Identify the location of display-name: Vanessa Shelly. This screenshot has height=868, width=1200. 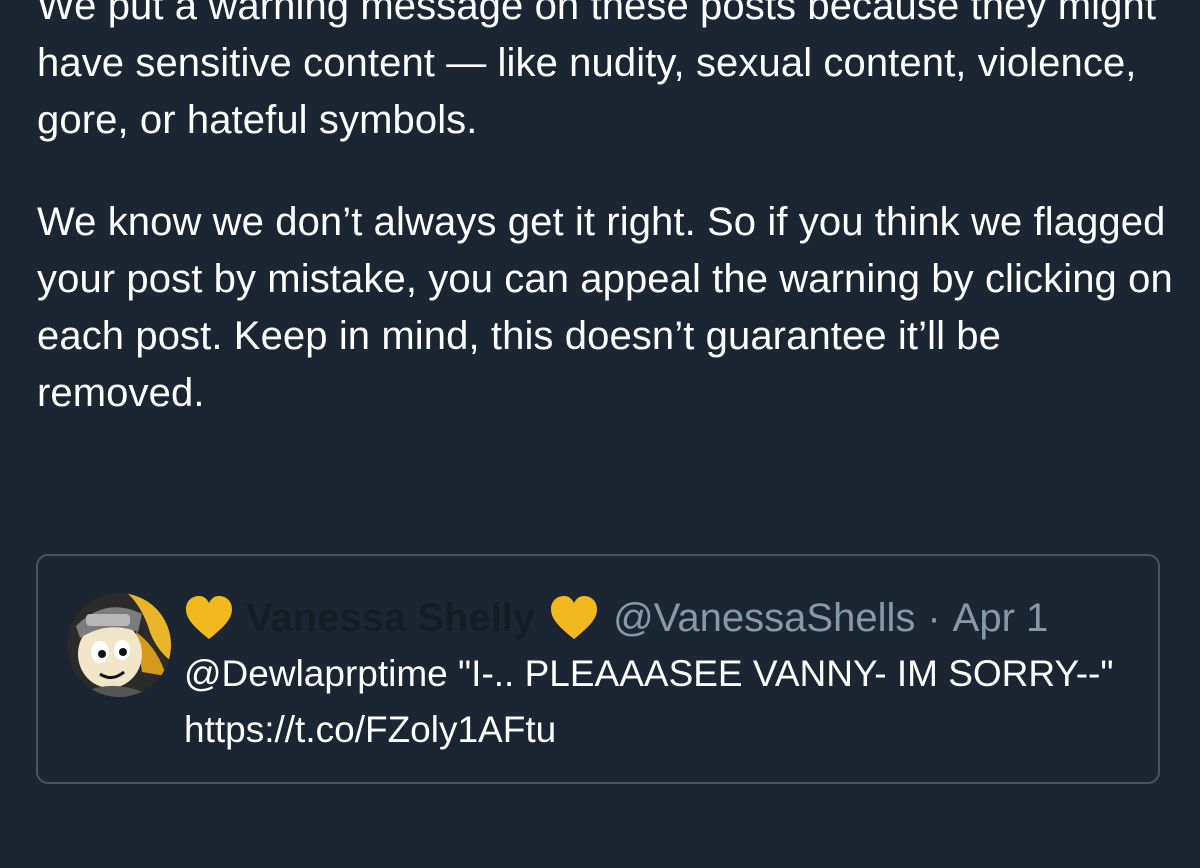
(390, 618).